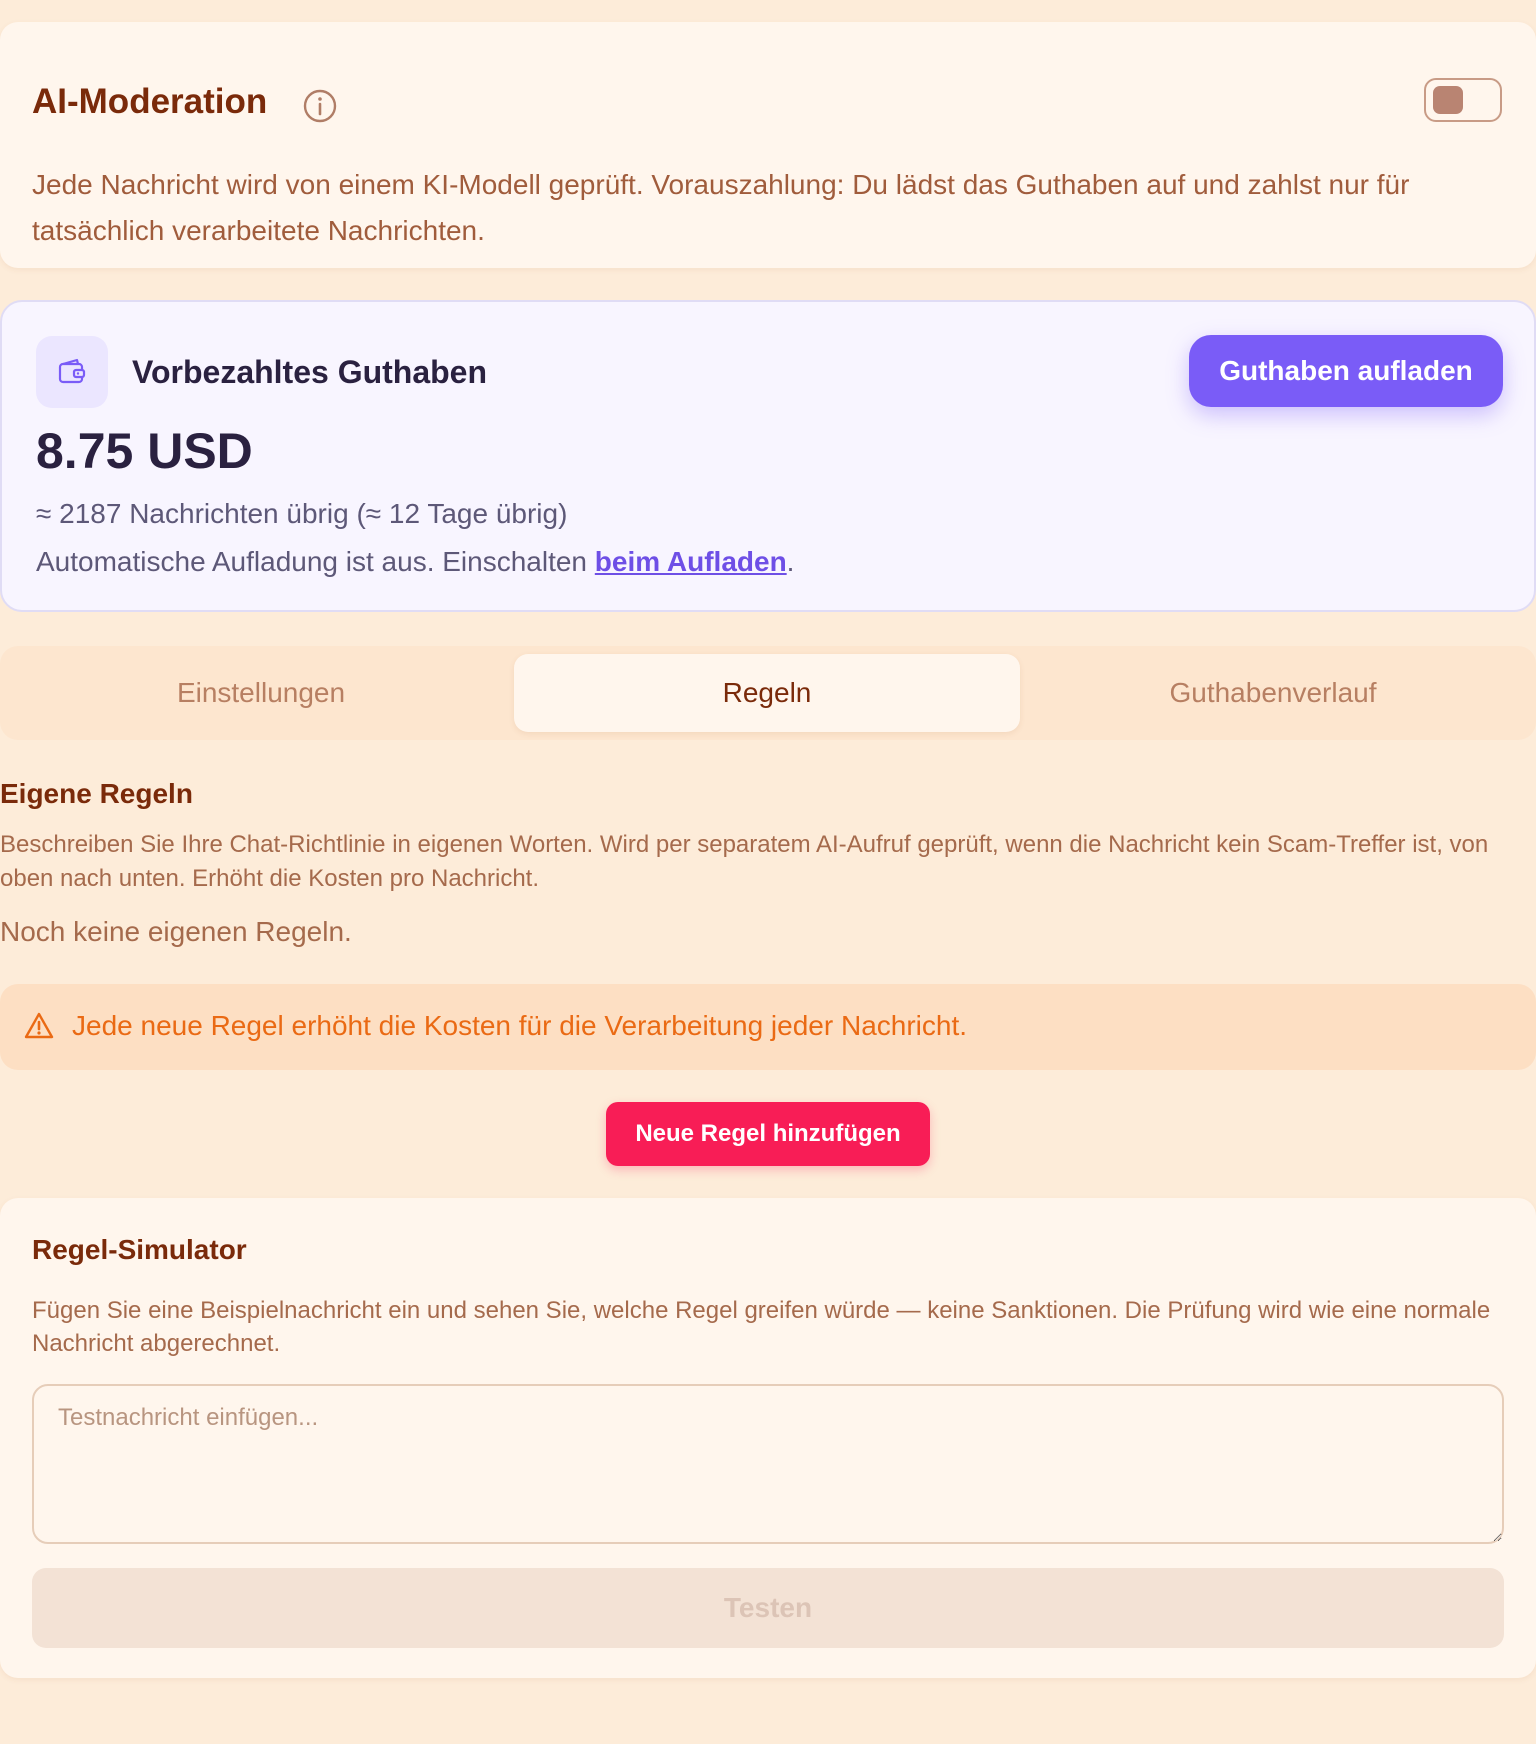  I want to click on wallet-icon, so click(72, 371).